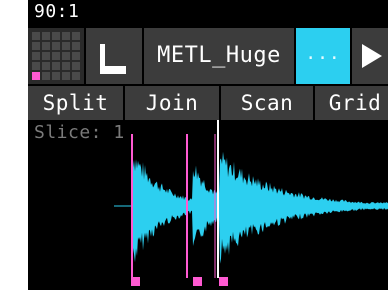 This screenshot has height=290, width=388. Describe the element at coordinates (351, 103) in the screenshot. I see `grid-snap-button: Grid` at that location.